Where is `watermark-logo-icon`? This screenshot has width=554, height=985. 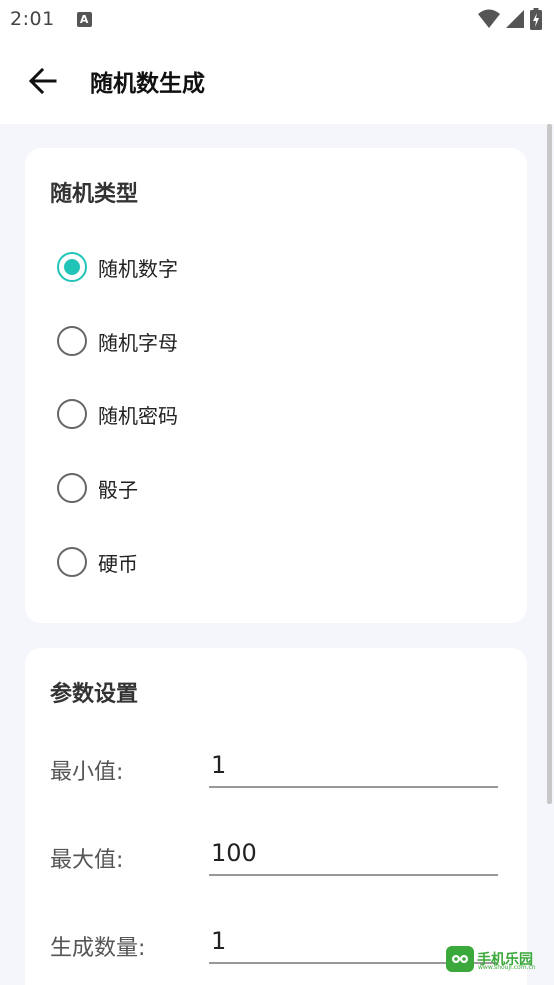
watermark-logo-icon is located at coordinates (460, 959).